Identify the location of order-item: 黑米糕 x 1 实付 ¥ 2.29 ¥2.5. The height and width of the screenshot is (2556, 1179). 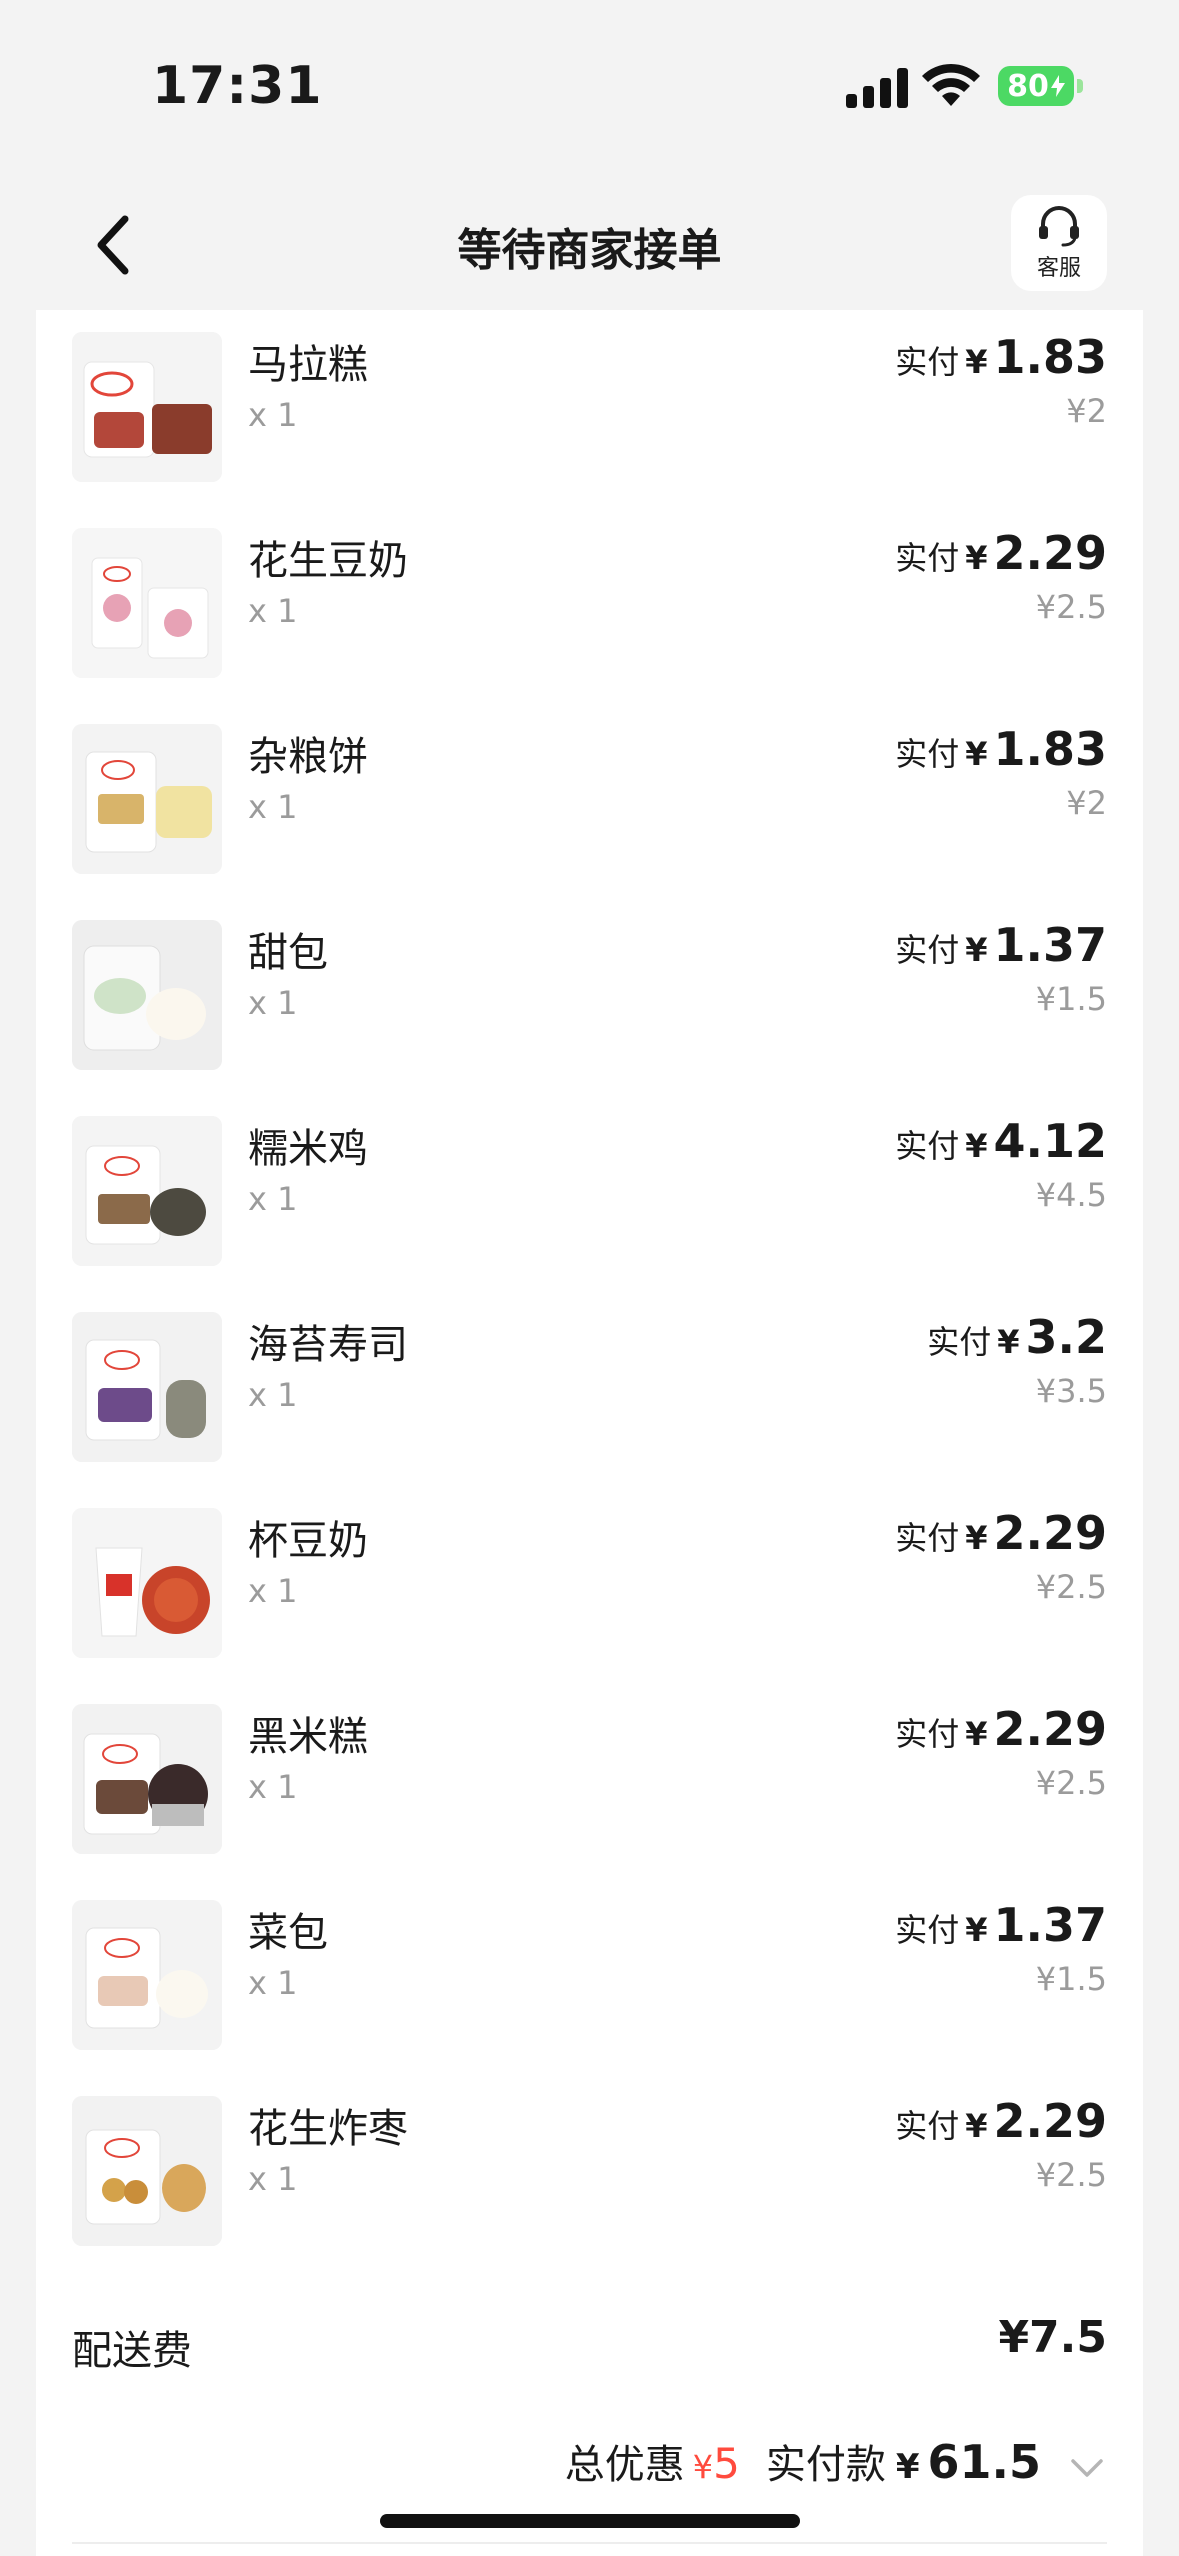
(589, 1778).